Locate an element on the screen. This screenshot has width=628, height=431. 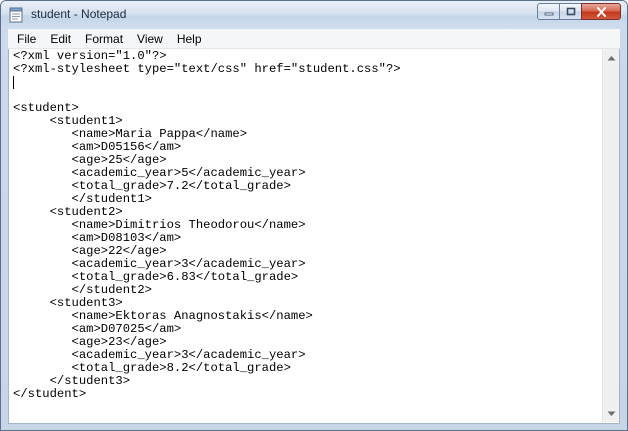
minimize-button is located at coordinates (548, 11).